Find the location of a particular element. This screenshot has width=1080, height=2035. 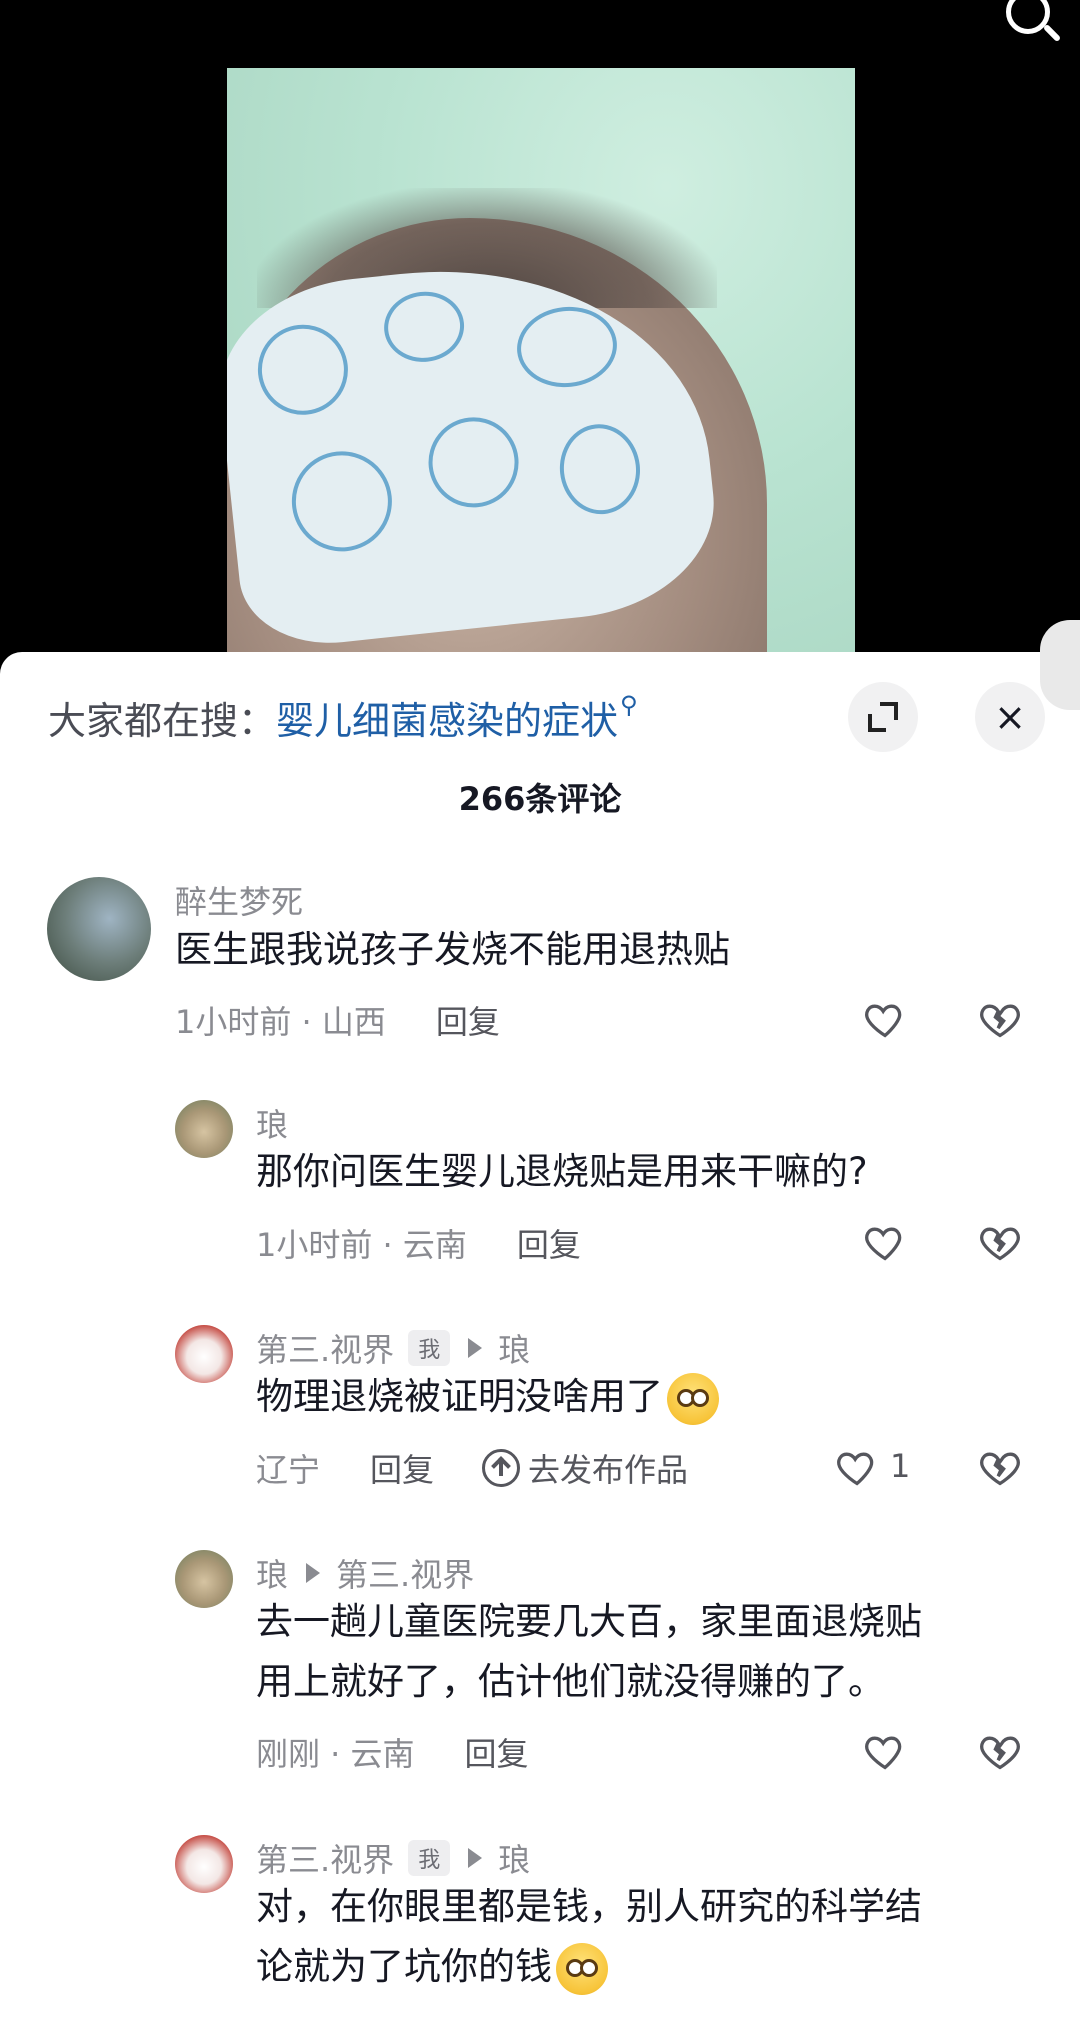

comment-time: 1小时前 · 山西 is located at coordinates (280, 1022).